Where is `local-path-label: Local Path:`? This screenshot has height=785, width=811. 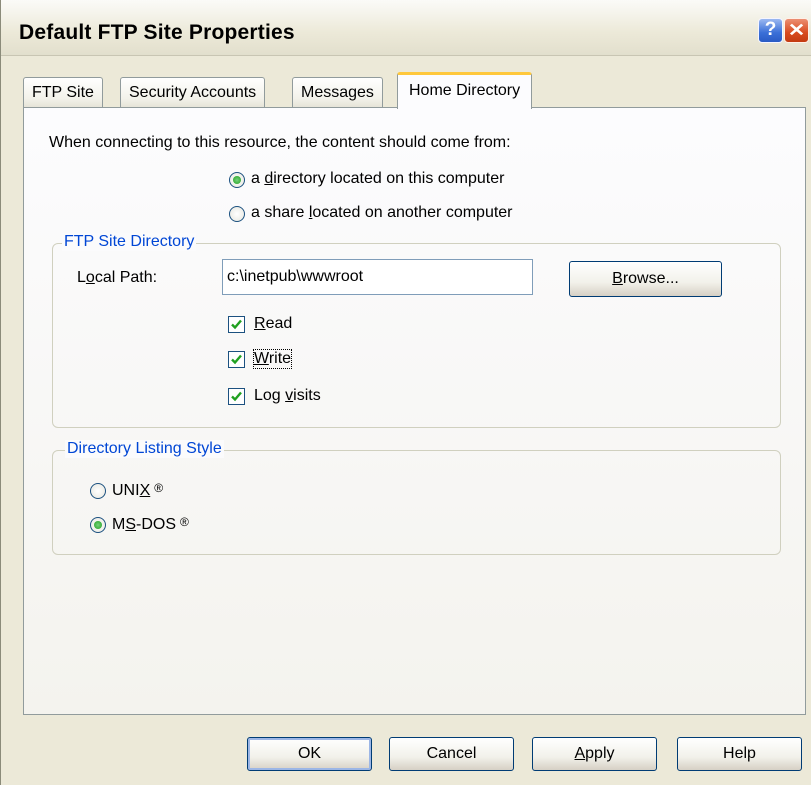 local-path-label: Local Path: is located at coordinates (117, 277).